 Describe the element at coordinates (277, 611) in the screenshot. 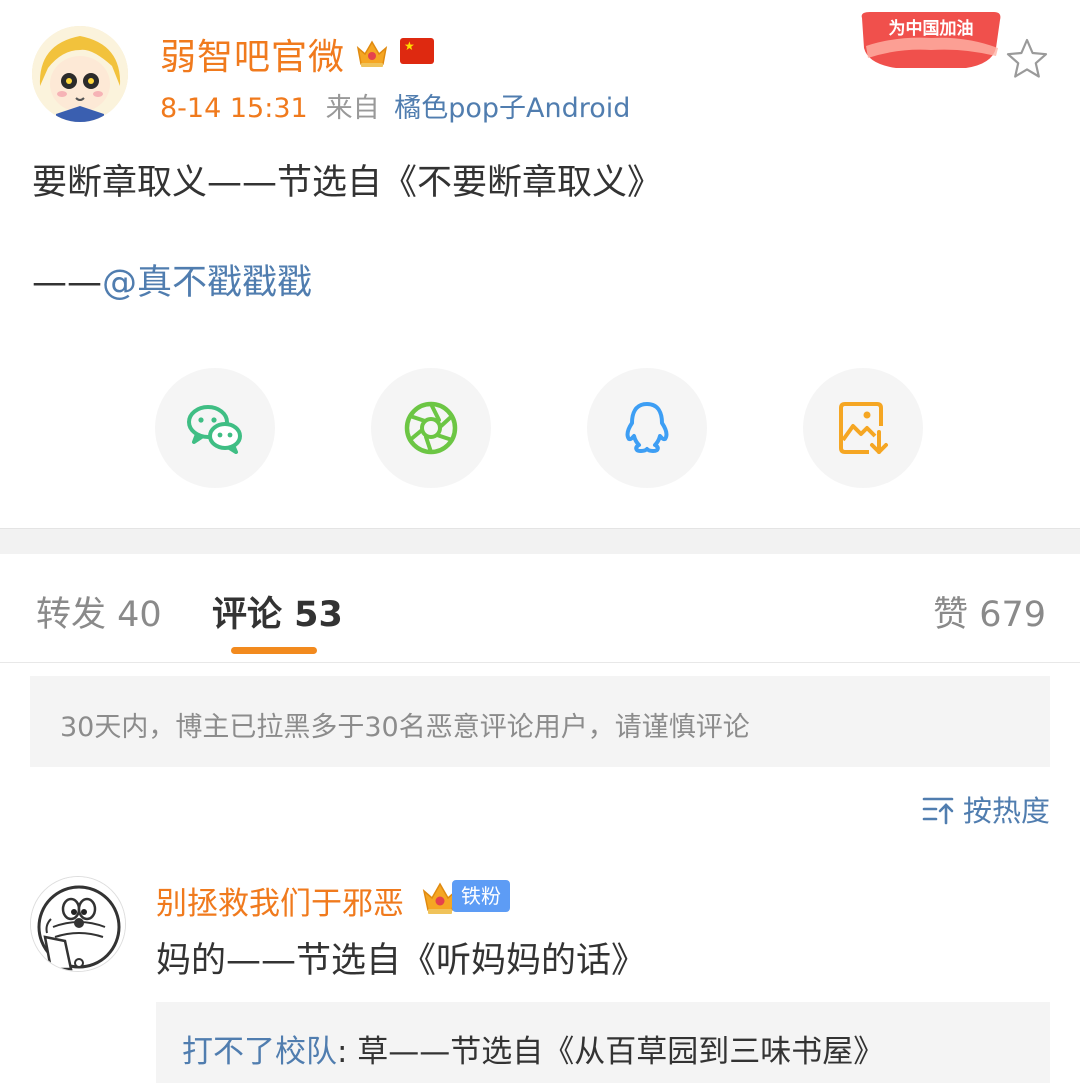

I see `tab-comments: 评论 53` at that location.